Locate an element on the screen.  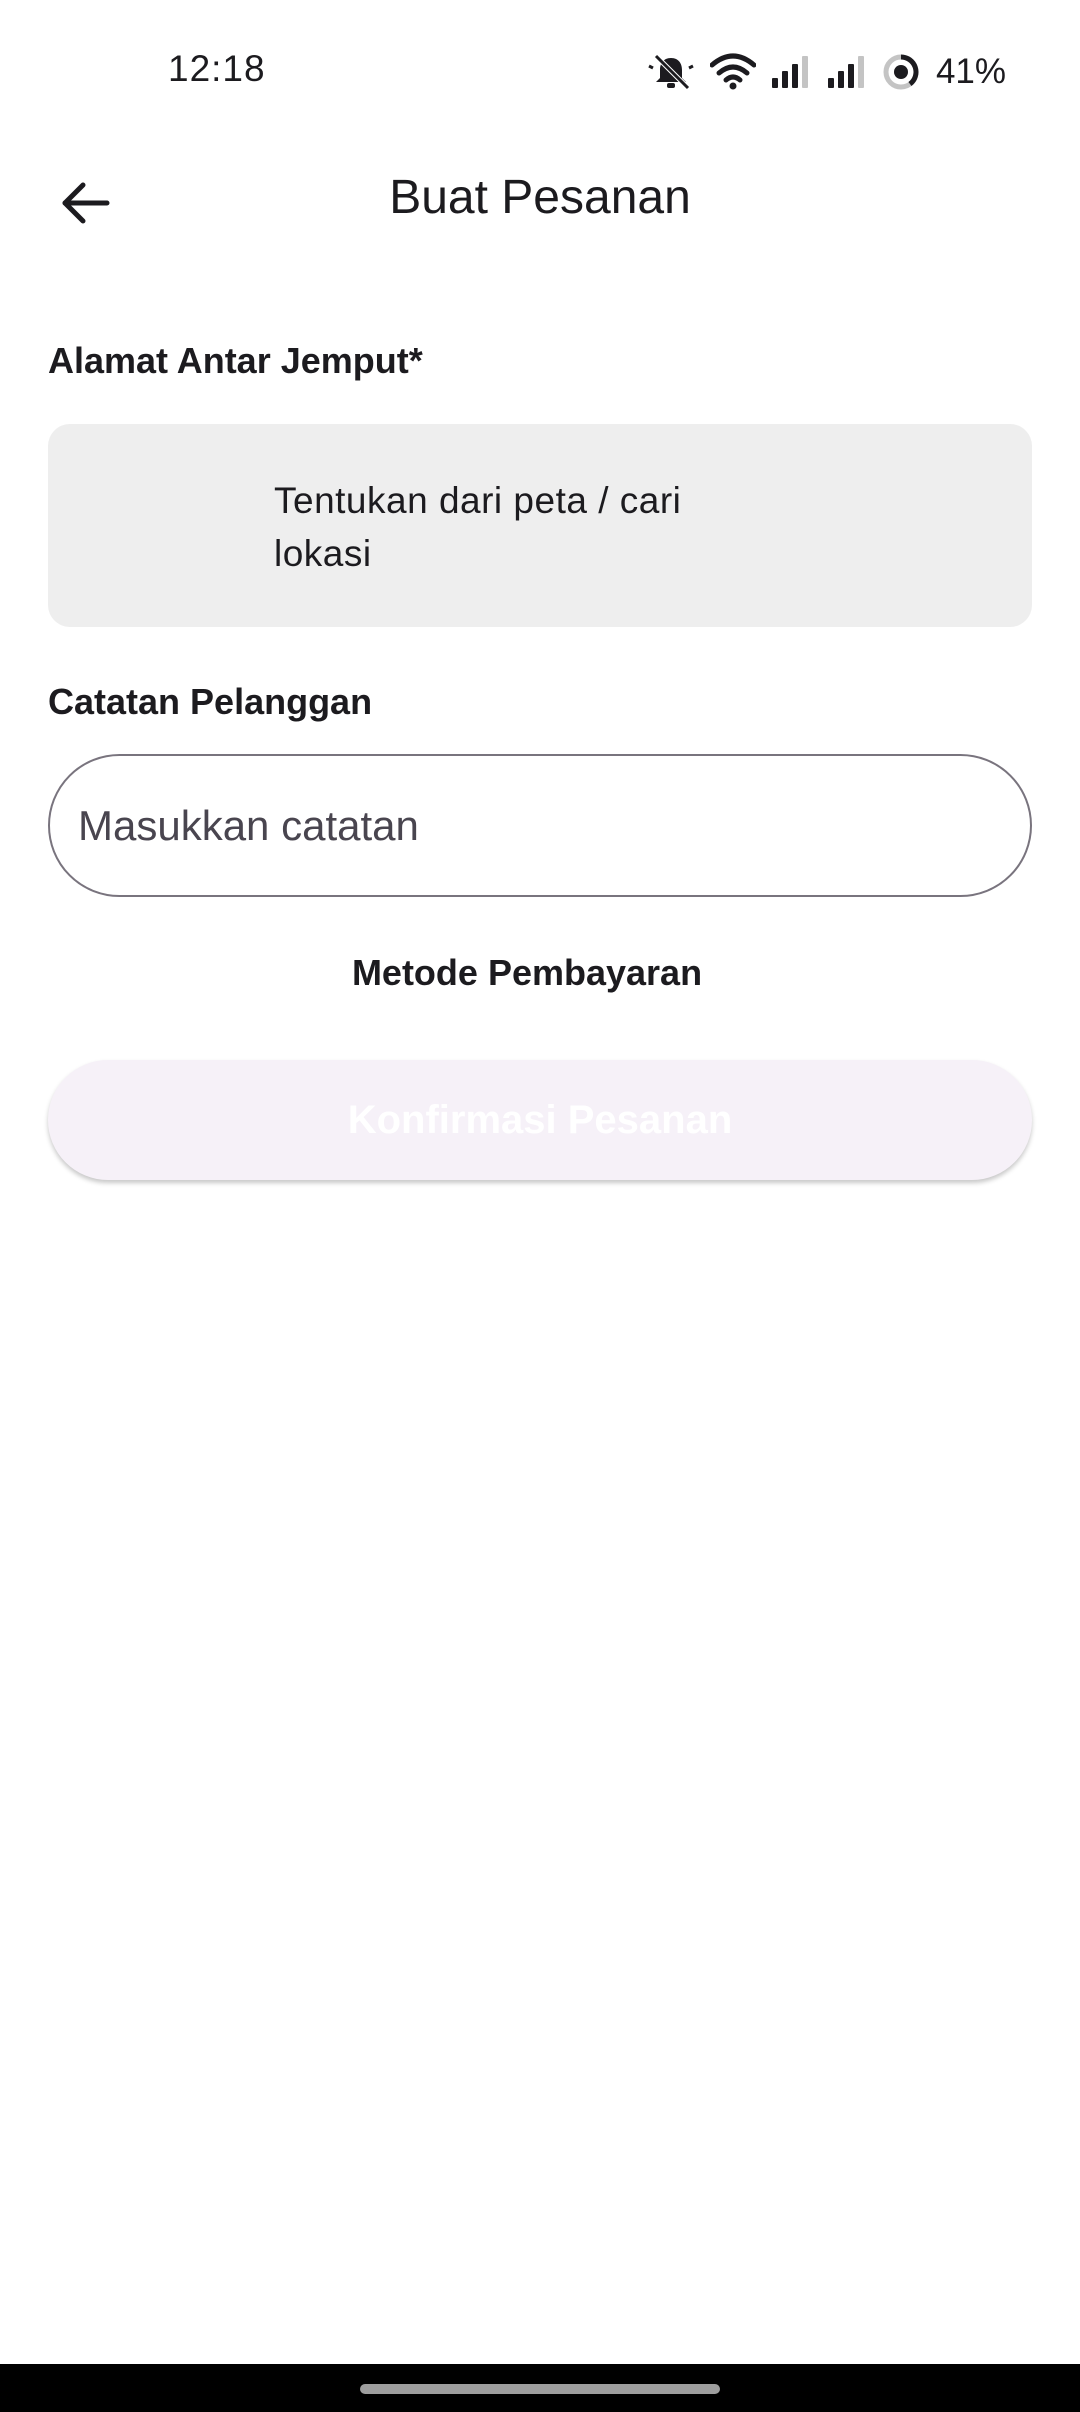
notes-input is located at coordinates (540, 825).